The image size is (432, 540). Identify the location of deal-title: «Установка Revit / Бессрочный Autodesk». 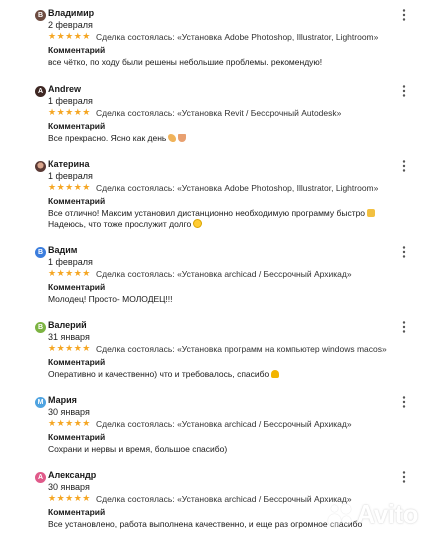
(259, 113).